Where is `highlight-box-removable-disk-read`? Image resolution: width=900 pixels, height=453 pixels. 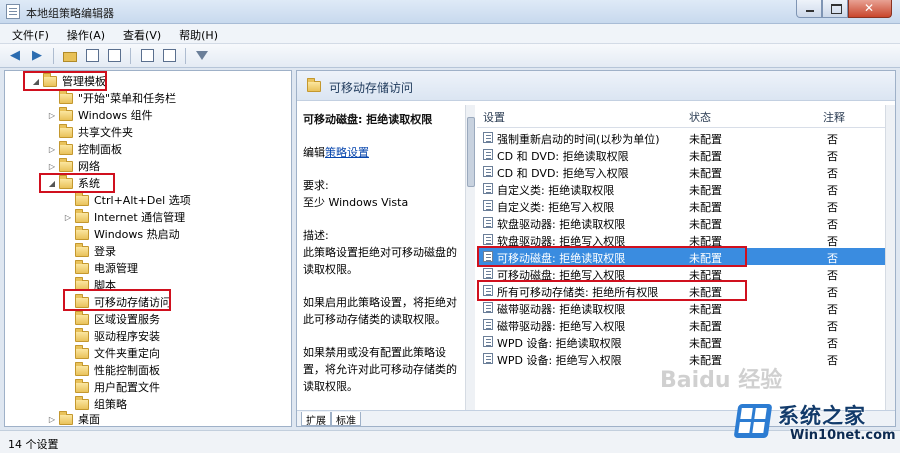
highlight-box-removable-disk-read is located at coordinates (612, 256).